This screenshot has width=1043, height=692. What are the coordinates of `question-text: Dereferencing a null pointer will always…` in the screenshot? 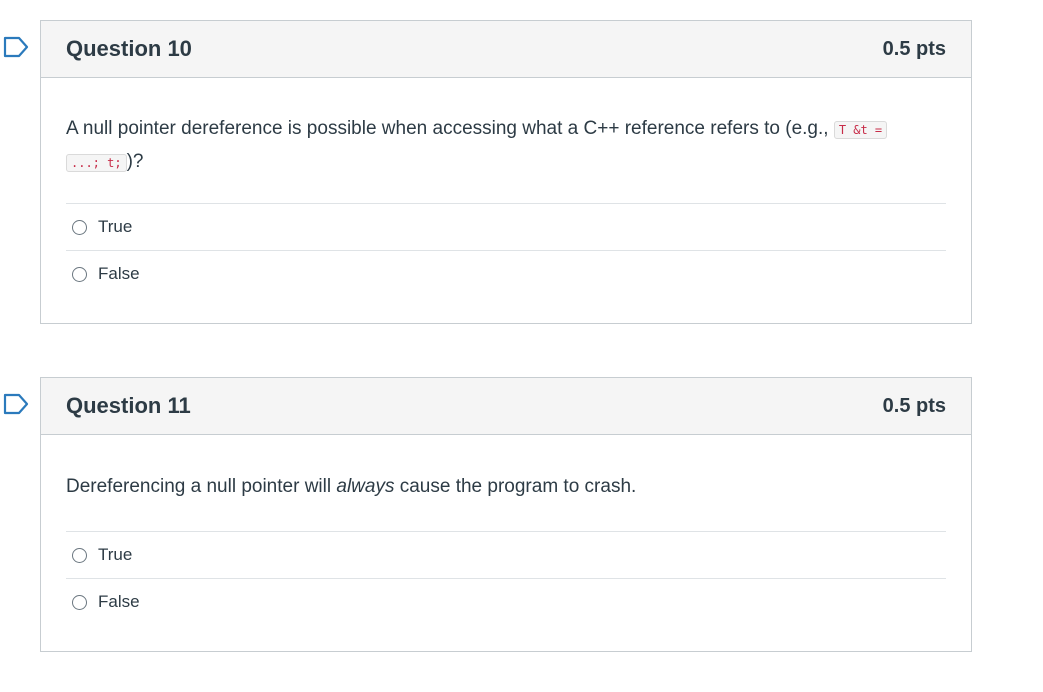 It's located at (506, 501).